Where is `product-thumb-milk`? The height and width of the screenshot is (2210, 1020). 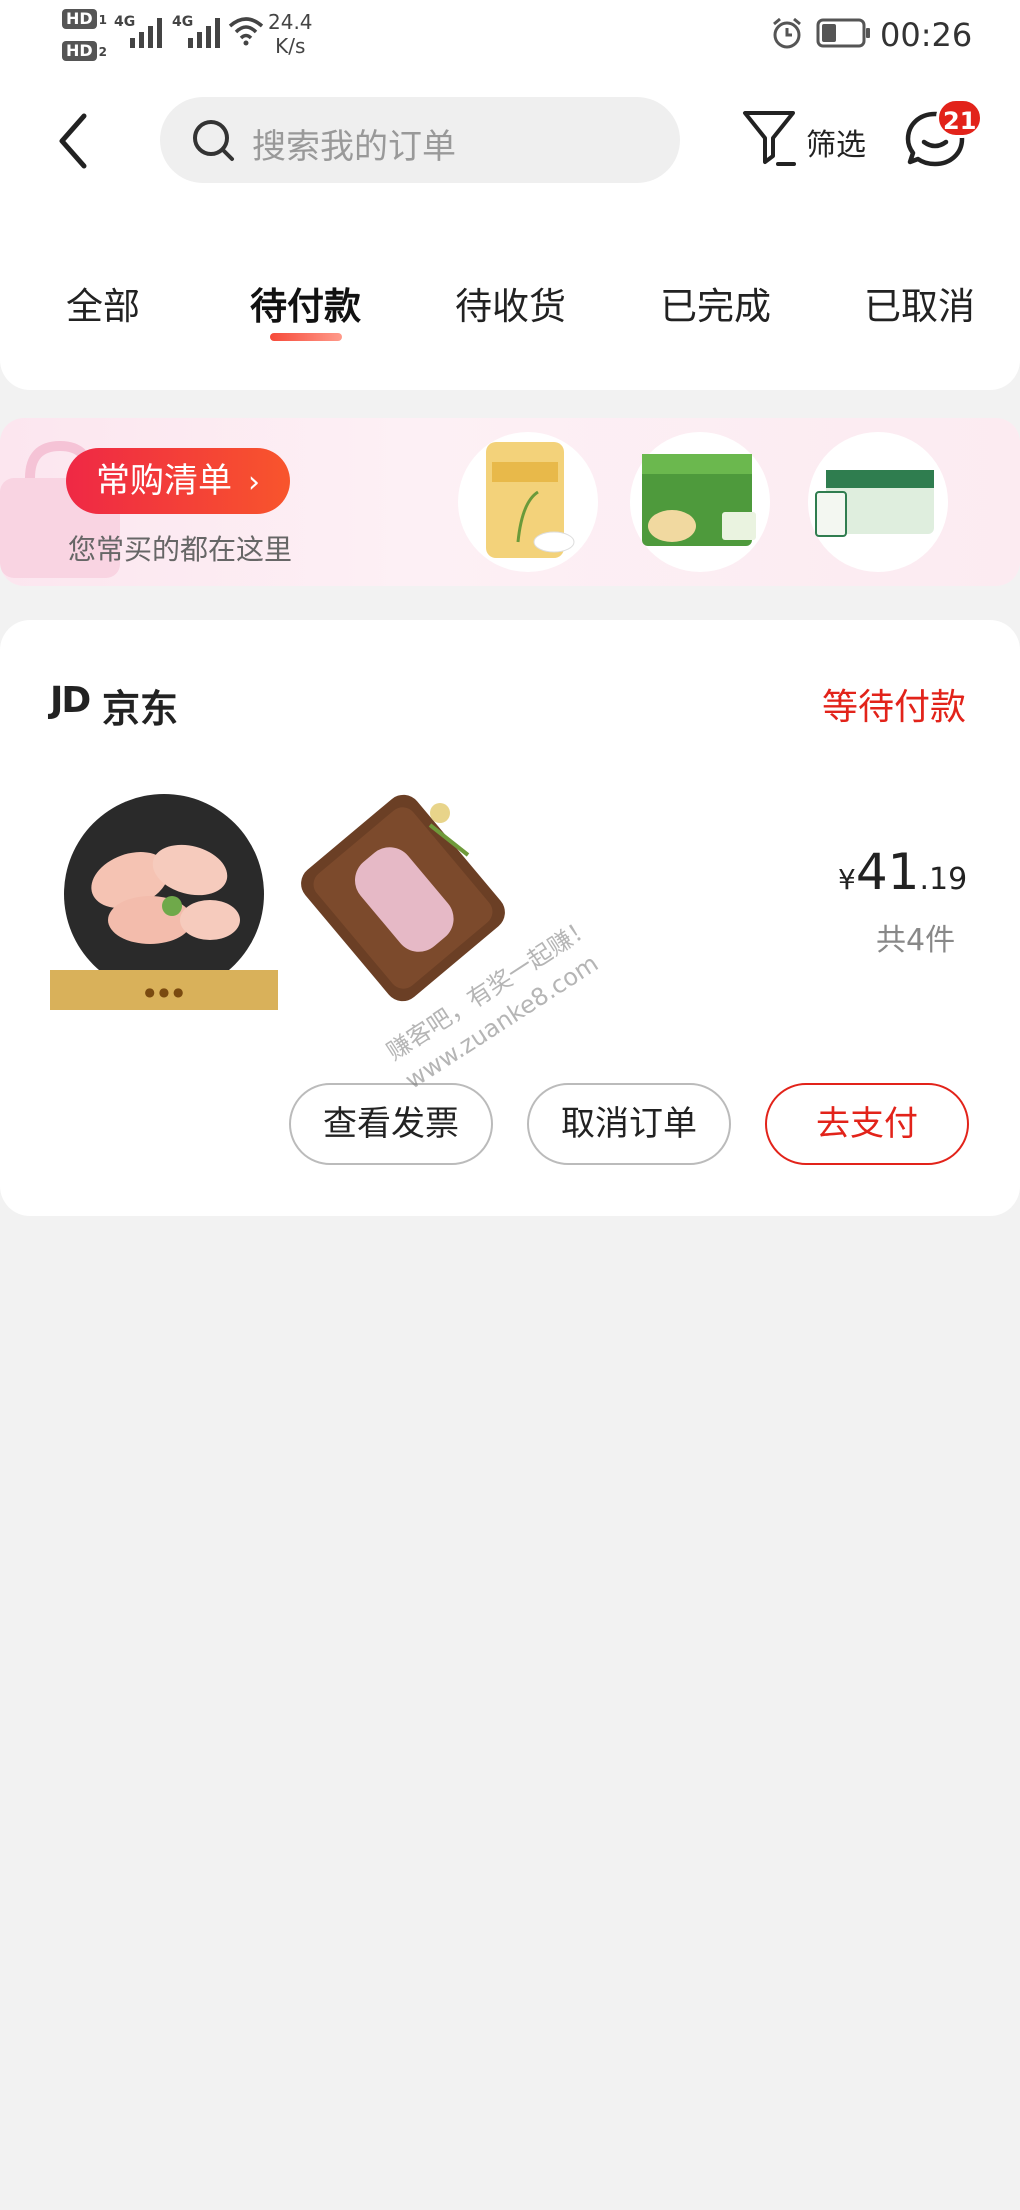 product-thumb-milk is located at coordinates (878, 502).